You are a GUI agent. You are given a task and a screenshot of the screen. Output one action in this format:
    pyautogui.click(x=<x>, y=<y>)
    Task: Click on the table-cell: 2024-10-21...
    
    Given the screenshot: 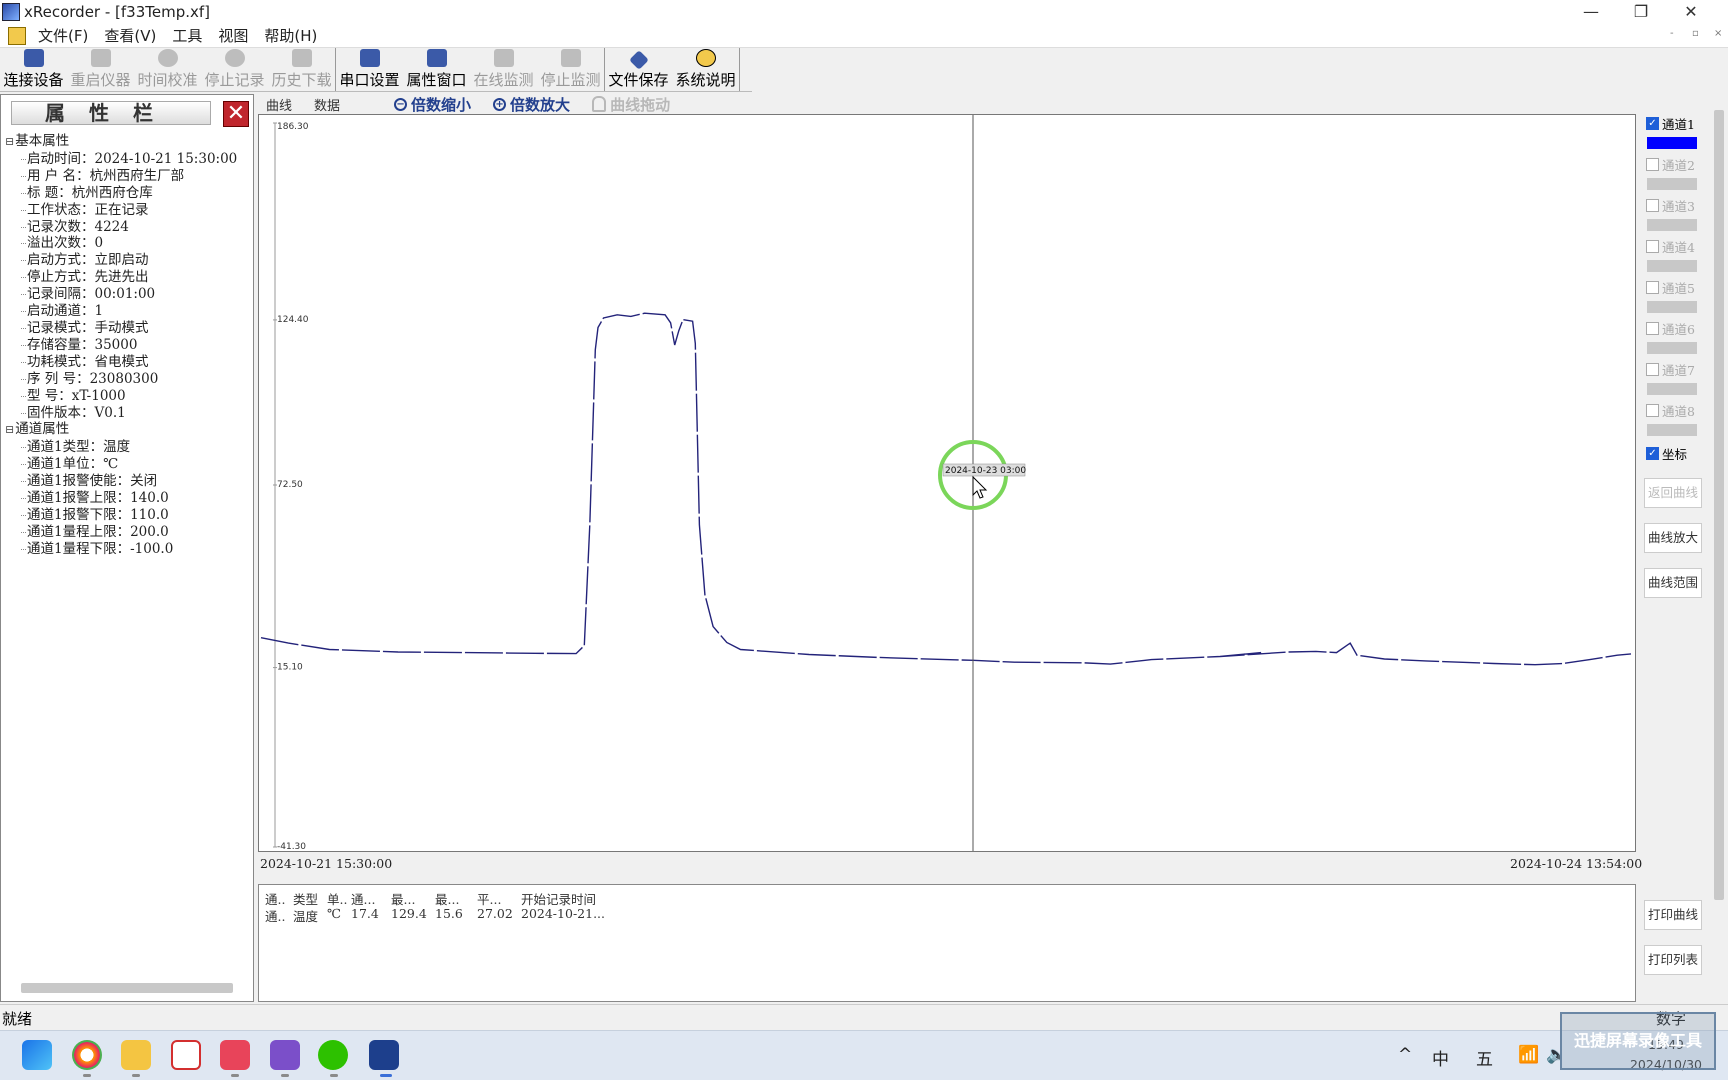 What is the action you would take?
    pyautogui.click(x=563, y=913)
    